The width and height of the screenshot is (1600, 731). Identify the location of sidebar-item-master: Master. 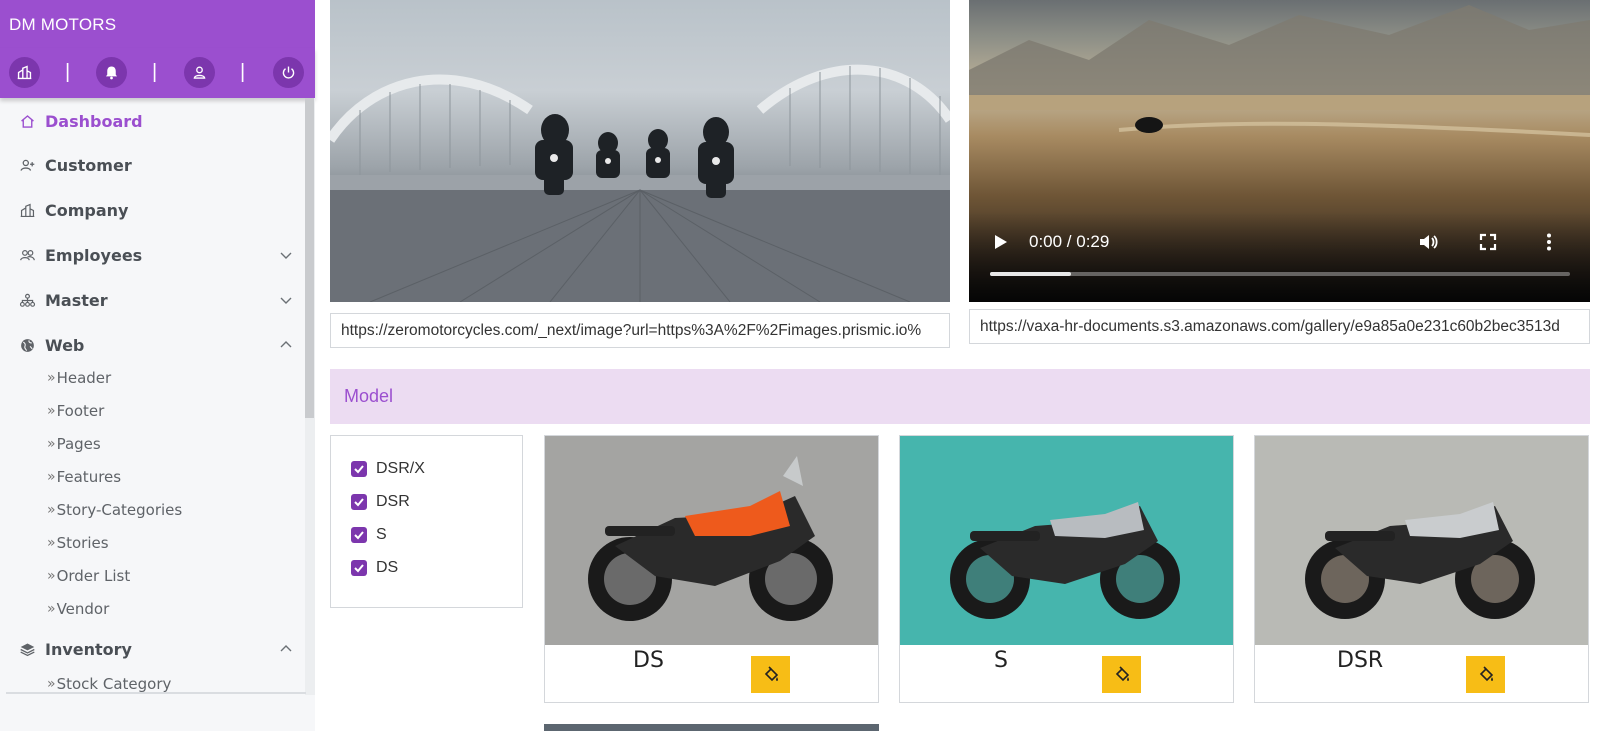
(152, 300).